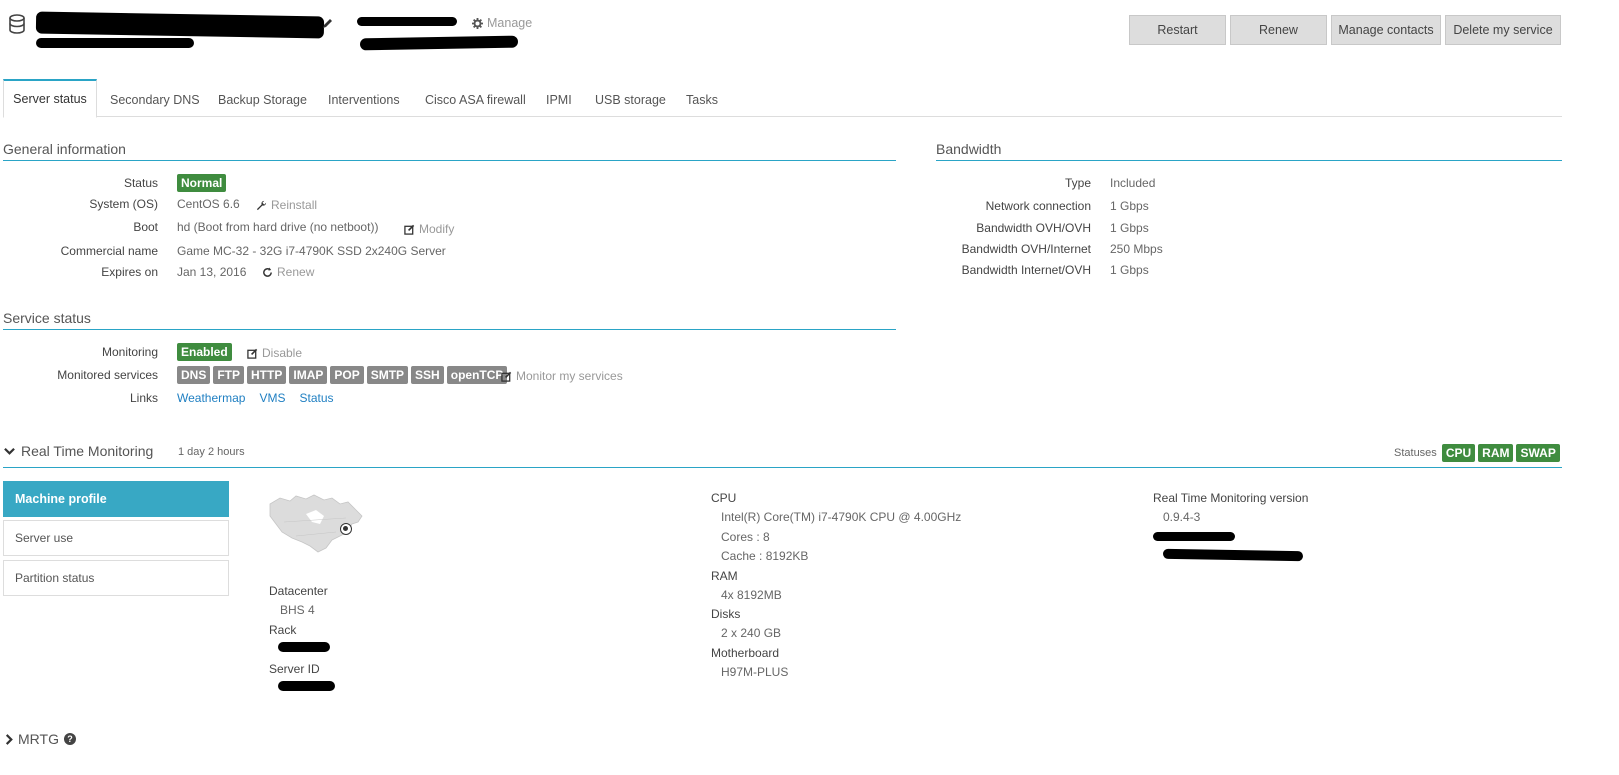  I want to click on tab-server-status: Server status, so click(50, 98).